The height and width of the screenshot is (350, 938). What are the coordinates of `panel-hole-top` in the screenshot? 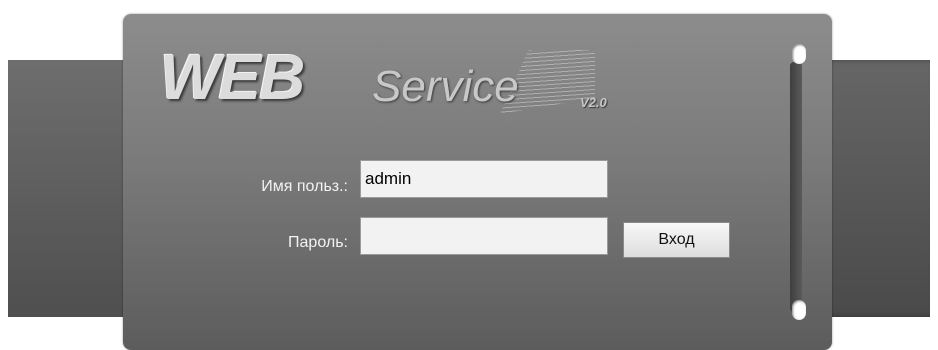 It's located at (799, 54).